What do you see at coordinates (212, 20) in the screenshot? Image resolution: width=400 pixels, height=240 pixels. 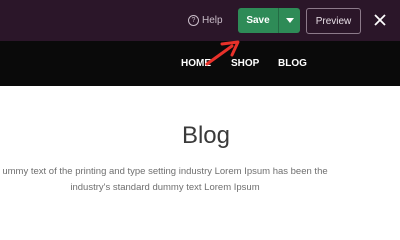 I see `help-label: Help` at bounding box center [212, 20].